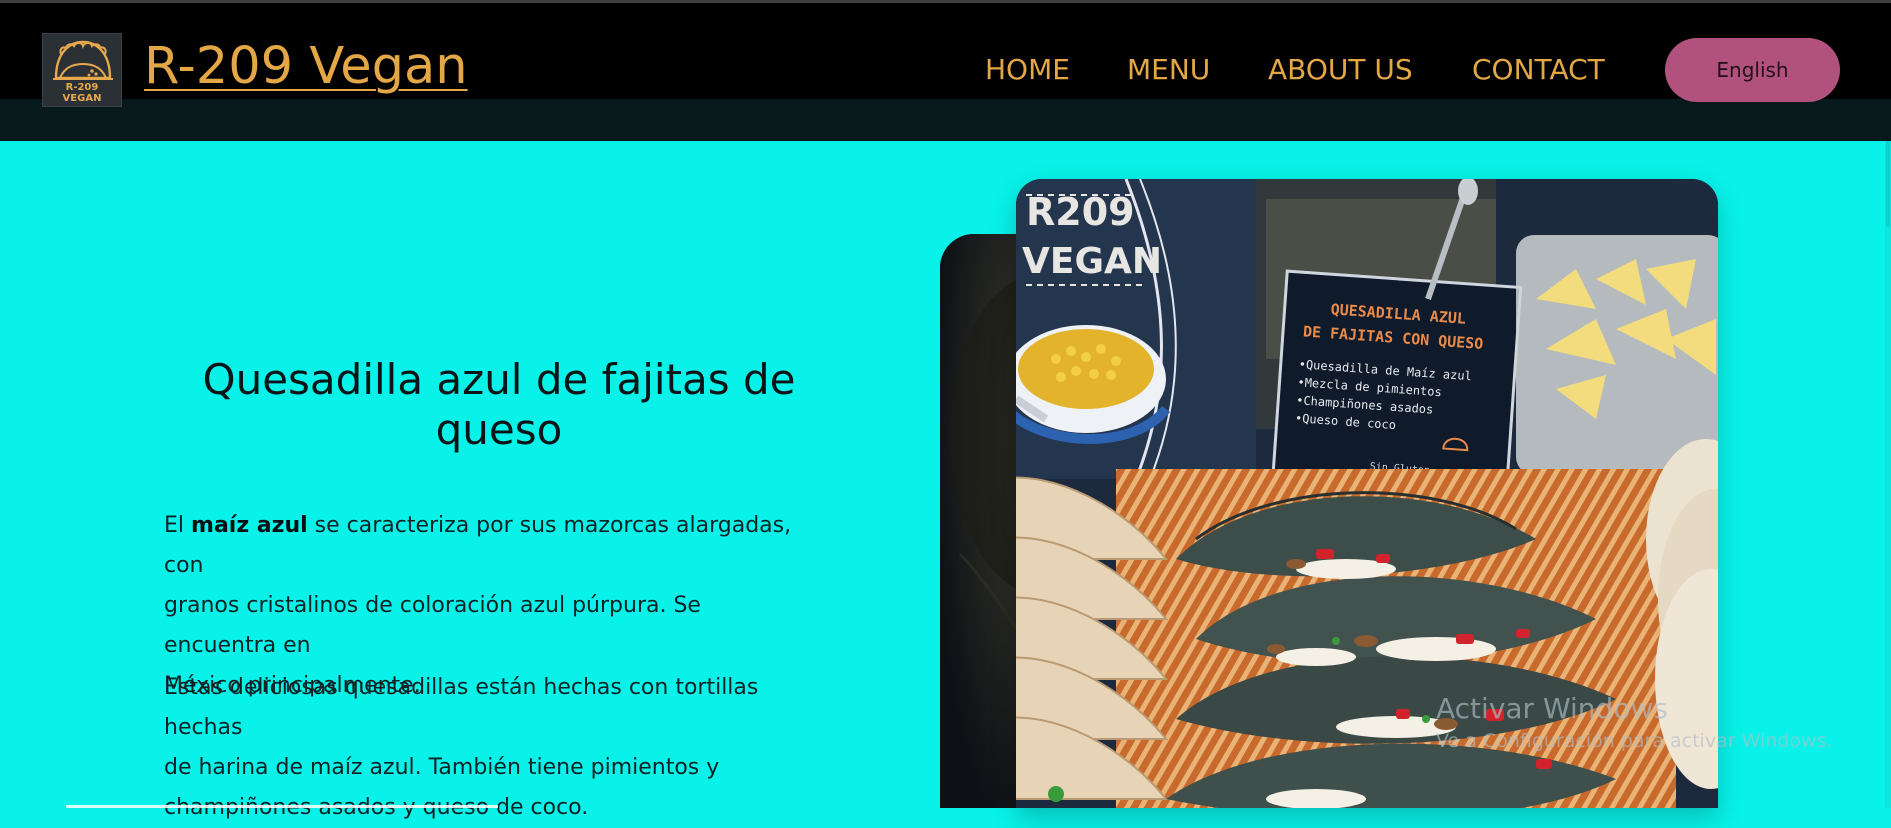 The width and height of the screenshot is (1891, 828). I want to click on watermark-subtitle: Ve a Configuración para activar Windows., so click(1634, 741).